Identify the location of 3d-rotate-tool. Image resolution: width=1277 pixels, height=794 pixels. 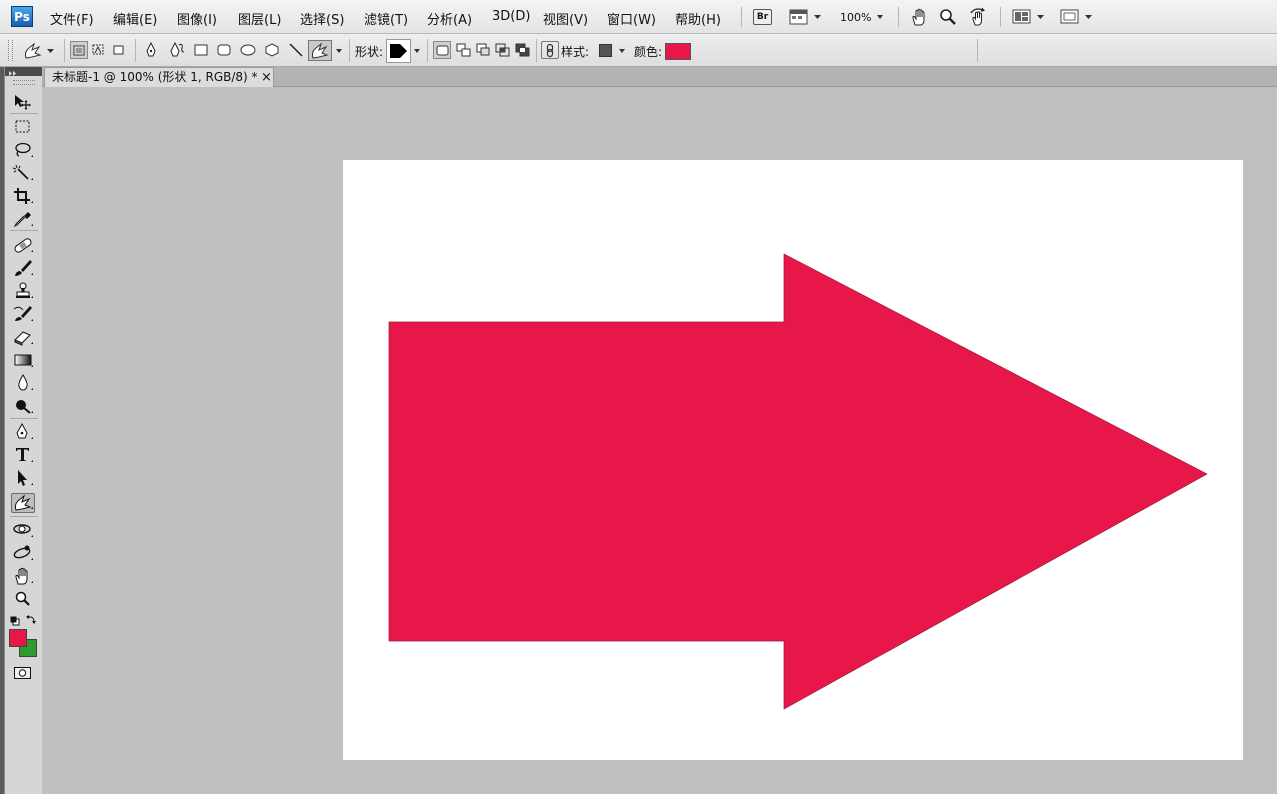
(23, 530).